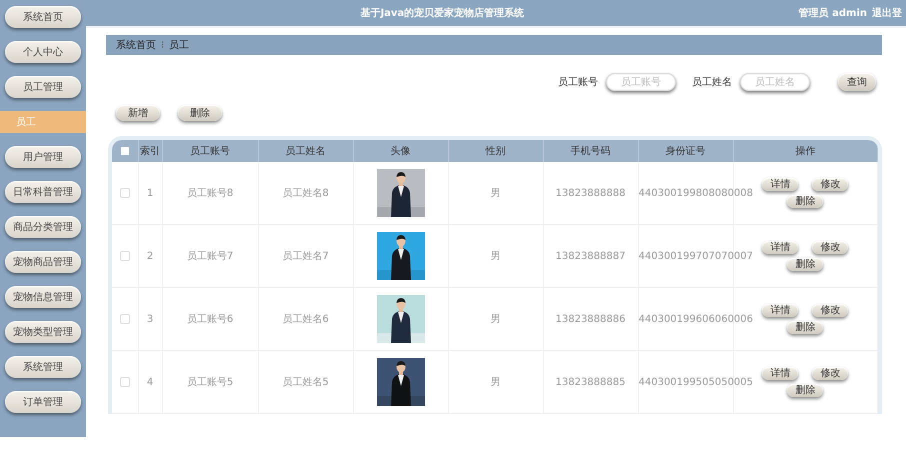  What do you see at coordinates (136, 45) in the screenshot?
I see `breadcrumb-link: 系统首页` at bounding box center [136, 45].